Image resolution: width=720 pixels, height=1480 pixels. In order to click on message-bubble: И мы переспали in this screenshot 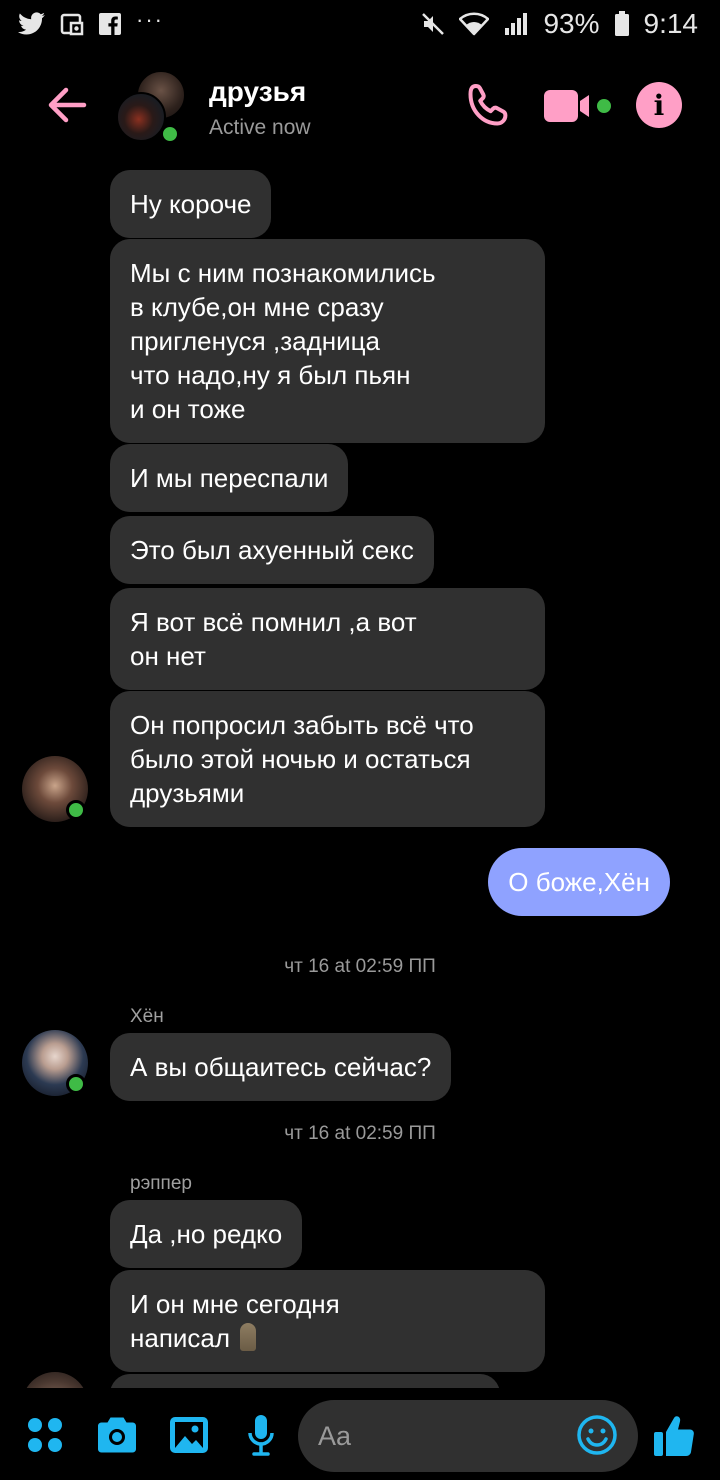, I will do `click(229, 478)`.